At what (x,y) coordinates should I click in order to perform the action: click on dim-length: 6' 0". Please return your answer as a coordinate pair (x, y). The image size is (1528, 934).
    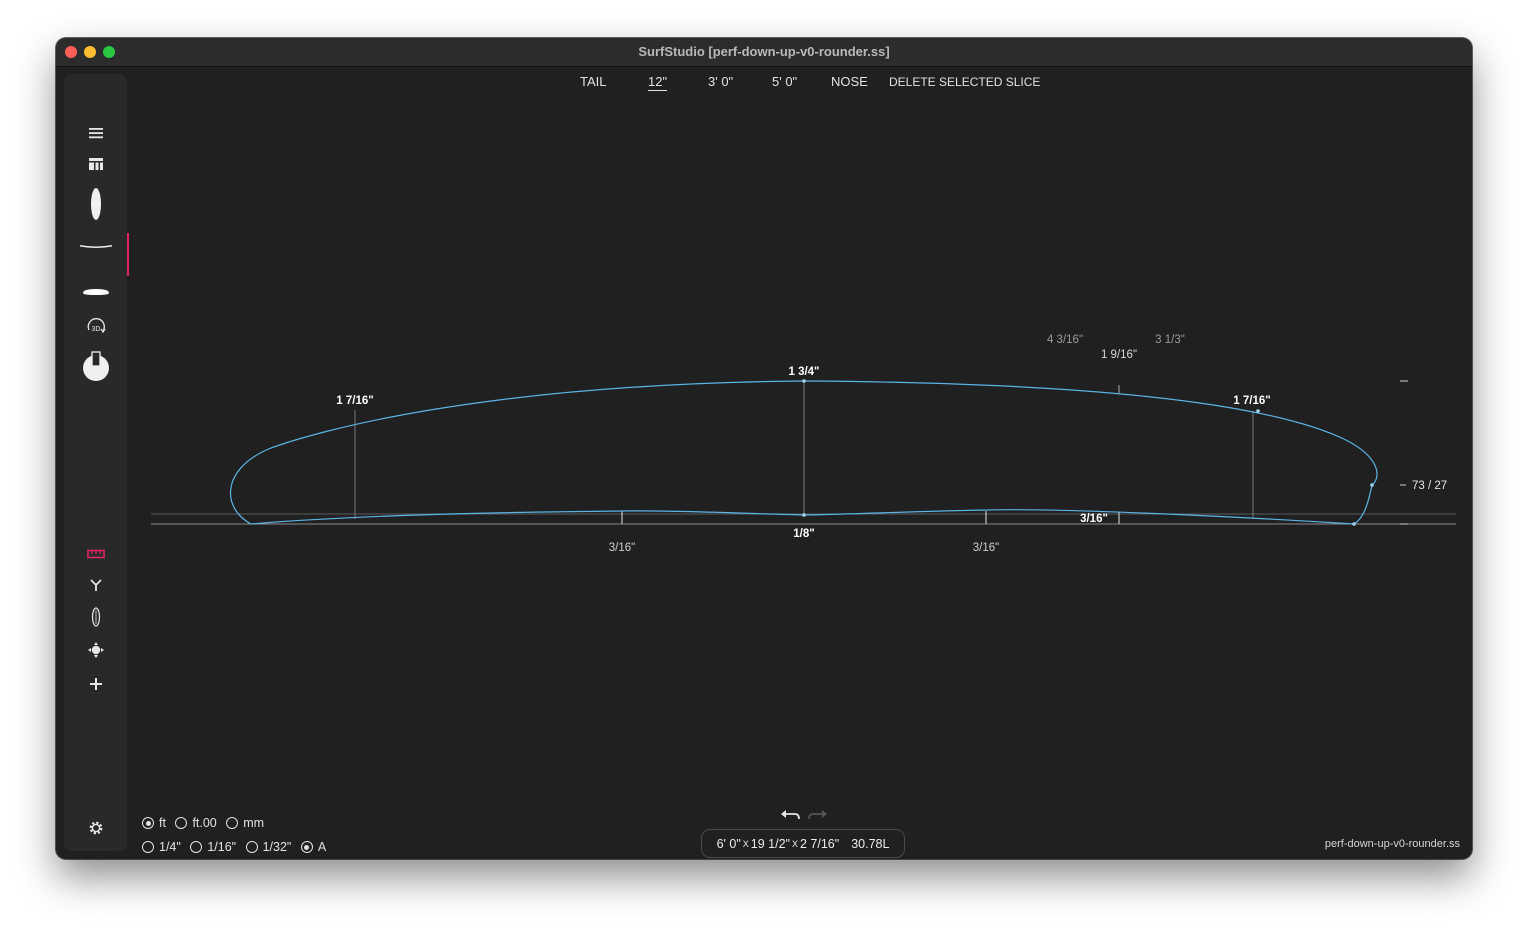
    Looking at the image, I should click on (728, 843).